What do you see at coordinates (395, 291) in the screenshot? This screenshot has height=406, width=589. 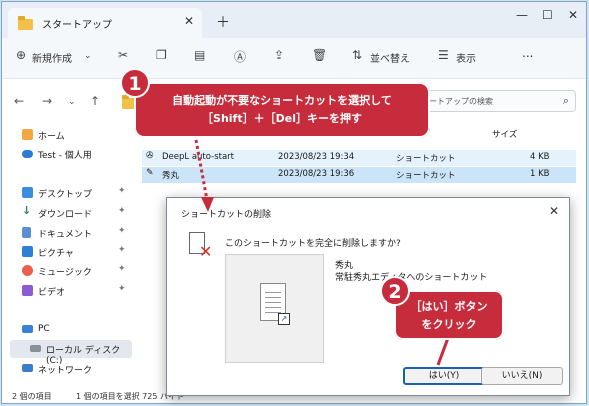 I see `step-two-badge: 2` at bounding box center [395, 291].